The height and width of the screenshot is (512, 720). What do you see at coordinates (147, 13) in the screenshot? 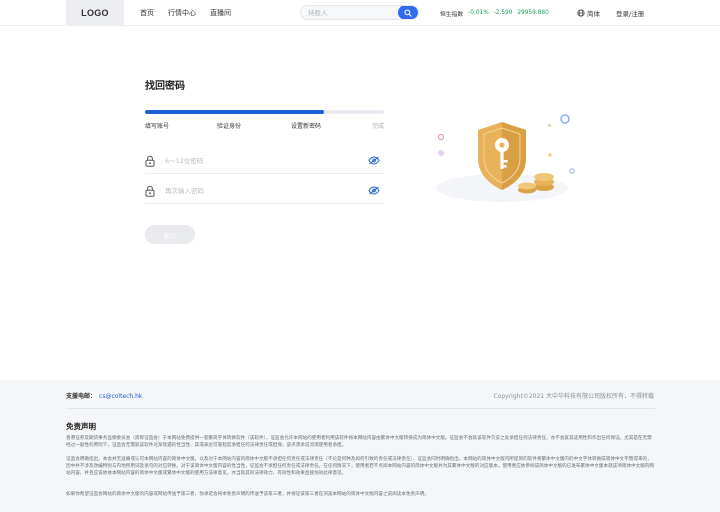
I see `nav-item-home: 首页` at bounding box center [147, 13].